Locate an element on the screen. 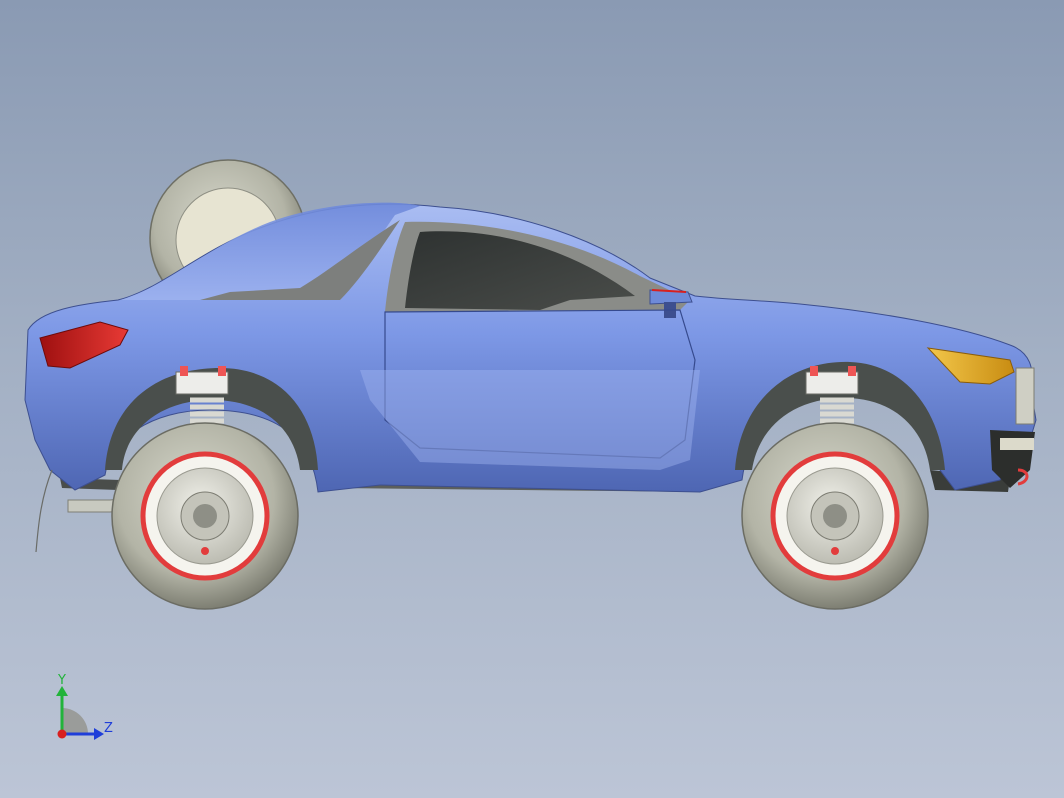 The width and height of the screenshot is (1064, 798). orientation-triad: Y Z is located at coordinates (85, 712).